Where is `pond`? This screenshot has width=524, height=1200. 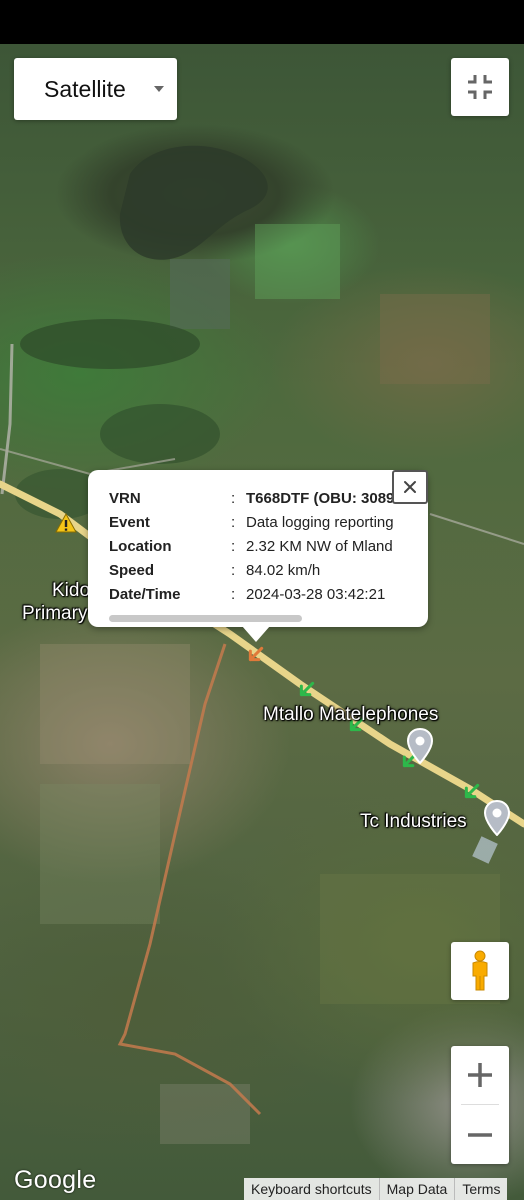
pond is located at coordinates (193, 202).